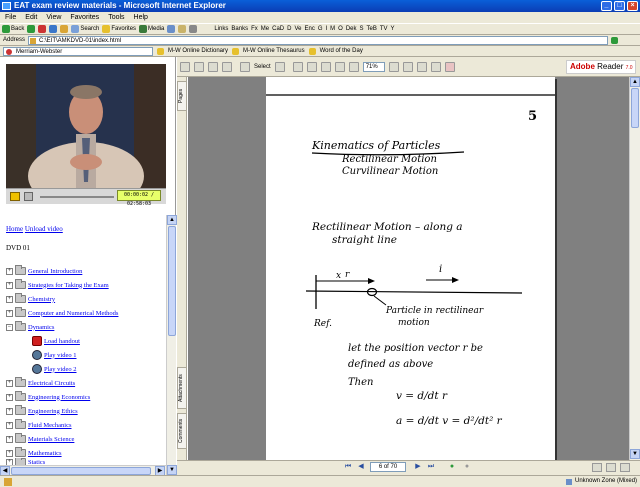  Describe the element at coordinates (388, 467) in the screenshot. I see `page-number-input: 6 of 70` at that location.